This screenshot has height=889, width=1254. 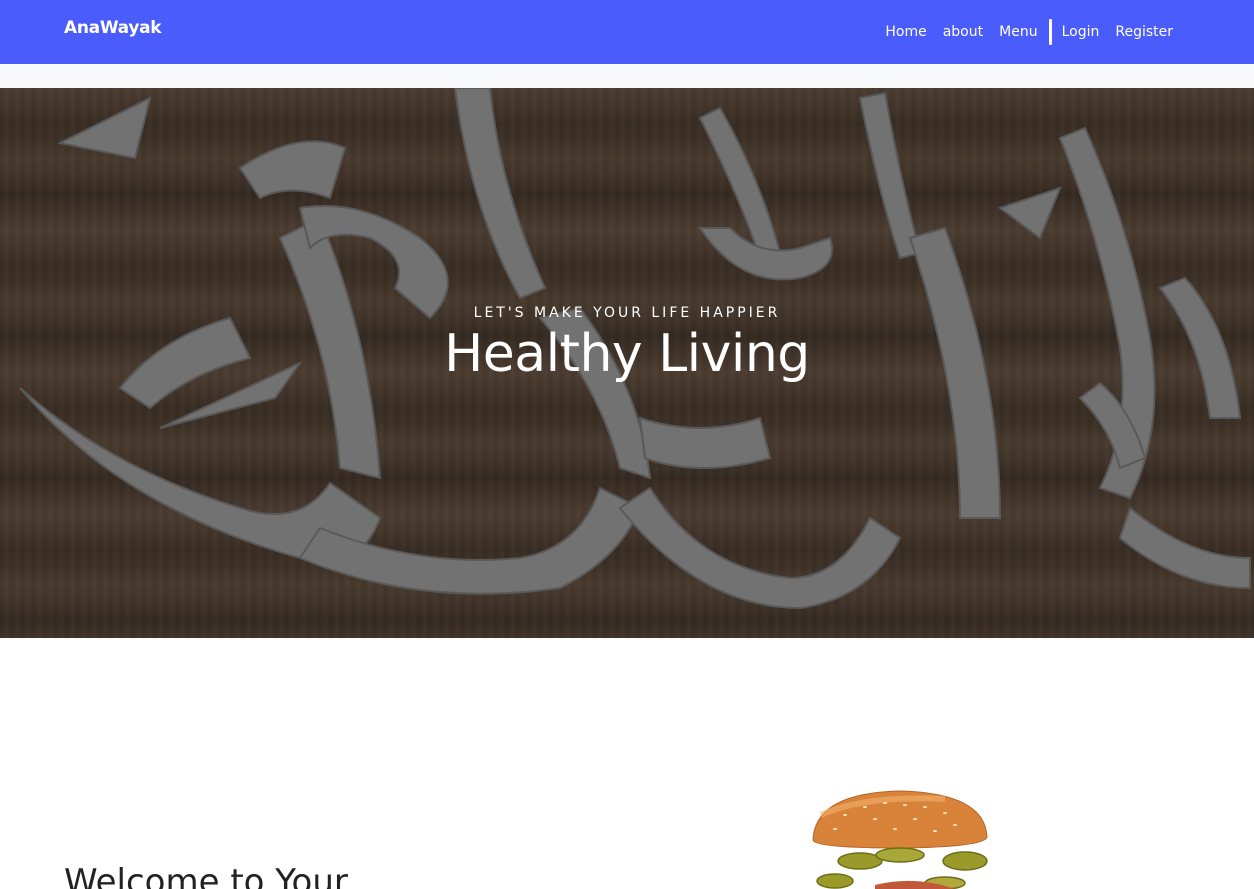 What do you see at coordinates (627, 32) in the screenshot?
I see `top-navbar: AnaWayak Home about Menu Login Register` at bounding box center [627, 32].